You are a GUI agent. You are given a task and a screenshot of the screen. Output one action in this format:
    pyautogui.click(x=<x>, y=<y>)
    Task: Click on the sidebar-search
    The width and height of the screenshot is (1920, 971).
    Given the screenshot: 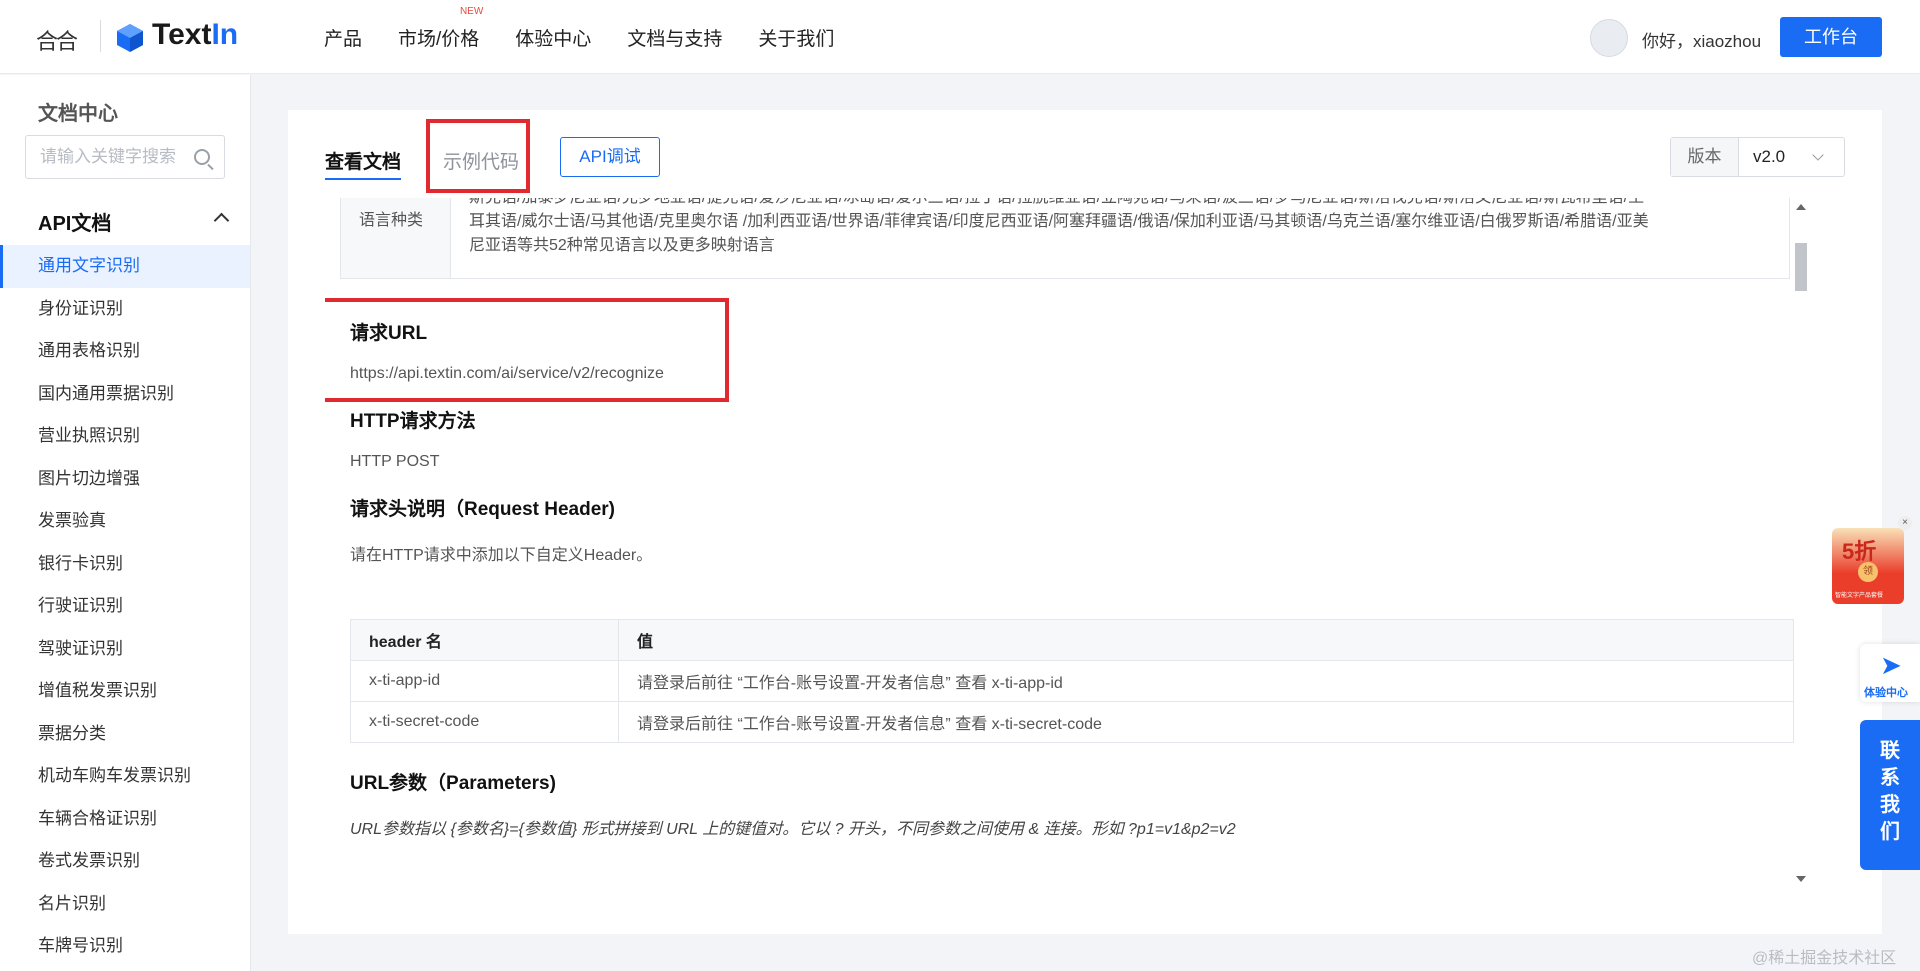 What is the action you would take?
    pyautogui.click(x=125, y=157)
    